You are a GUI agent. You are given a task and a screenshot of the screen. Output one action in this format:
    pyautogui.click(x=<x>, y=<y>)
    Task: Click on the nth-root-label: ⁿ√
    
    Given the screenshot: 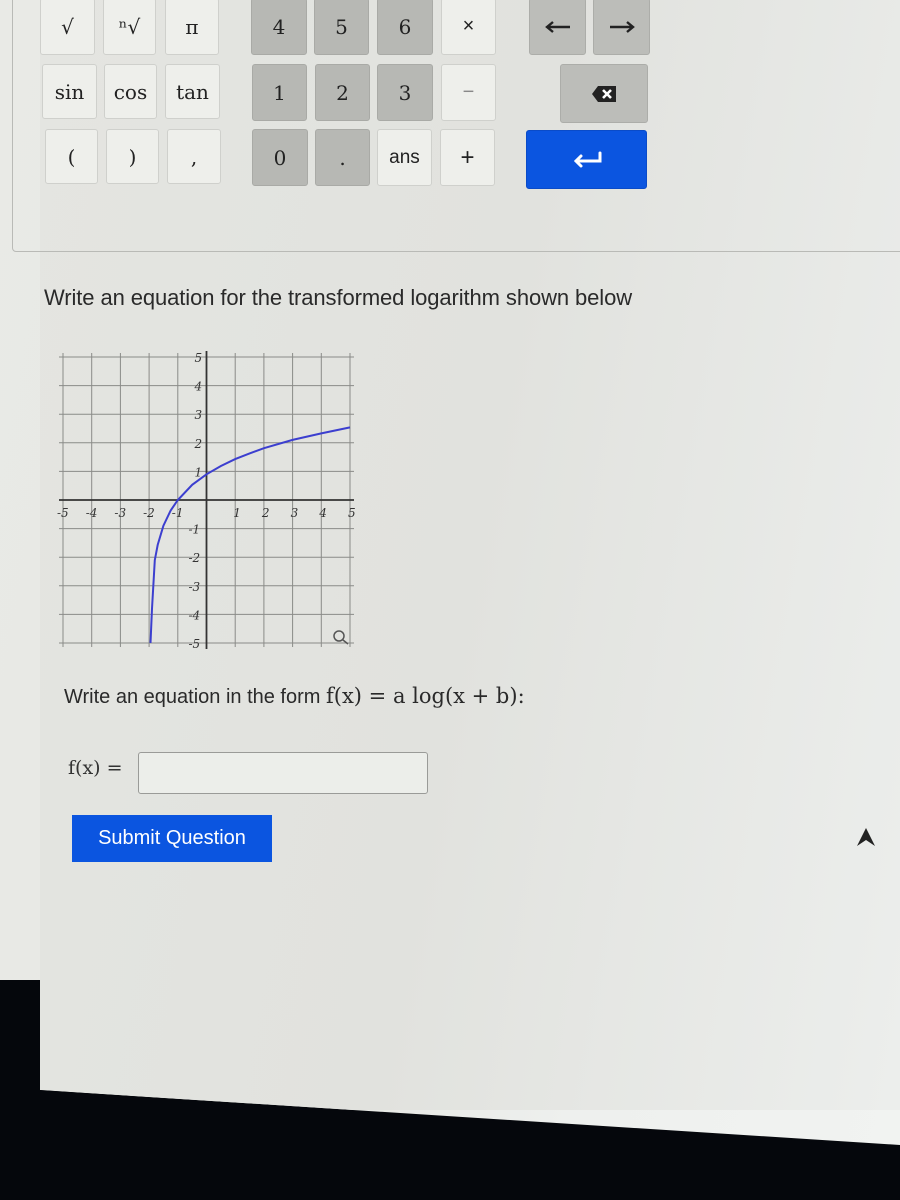 What is the action you would take?
    pyautogui.click(x=129, y=26)
    